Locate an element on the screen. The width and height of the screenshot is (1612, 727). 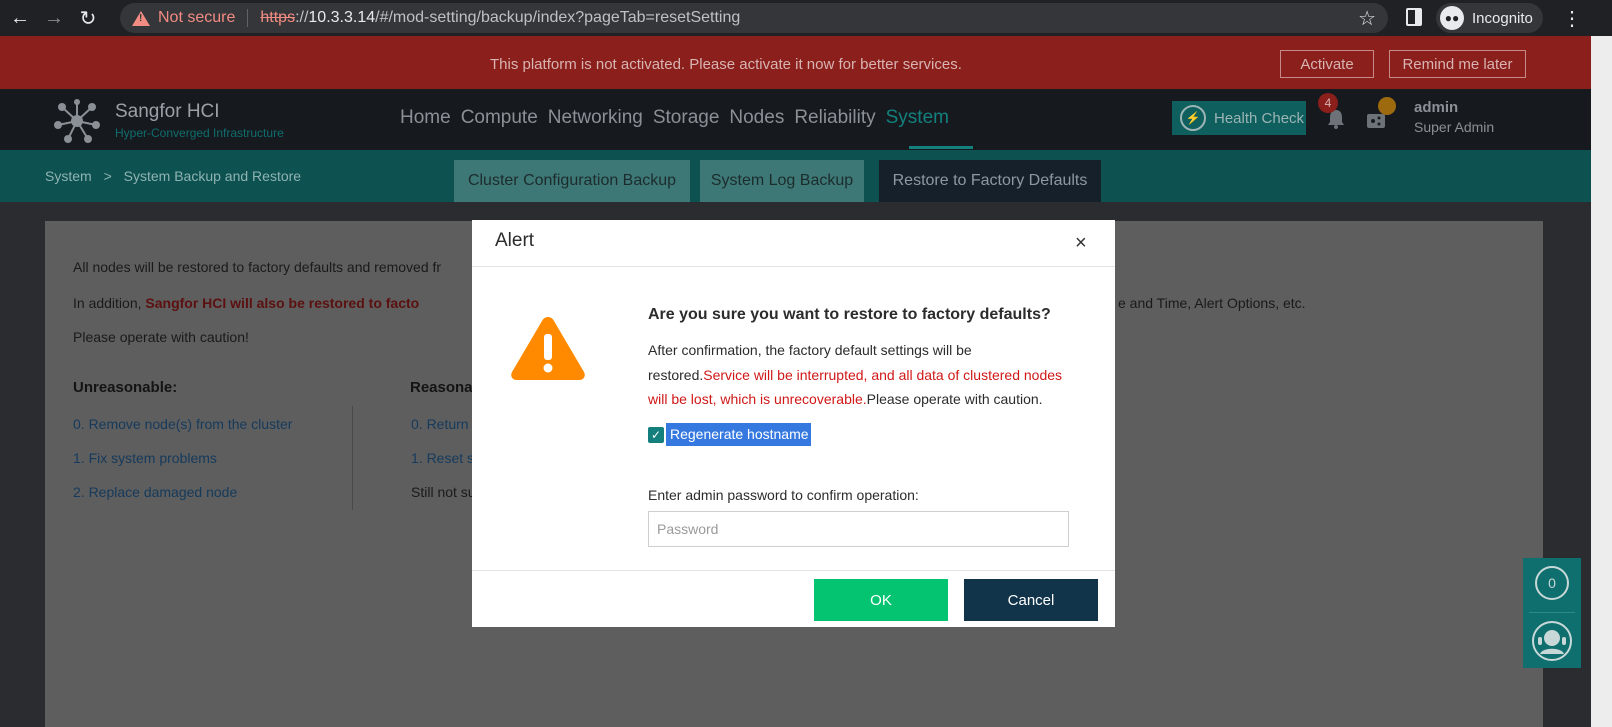
task-count-badge: 0 is located at coordinates (1552, 583).